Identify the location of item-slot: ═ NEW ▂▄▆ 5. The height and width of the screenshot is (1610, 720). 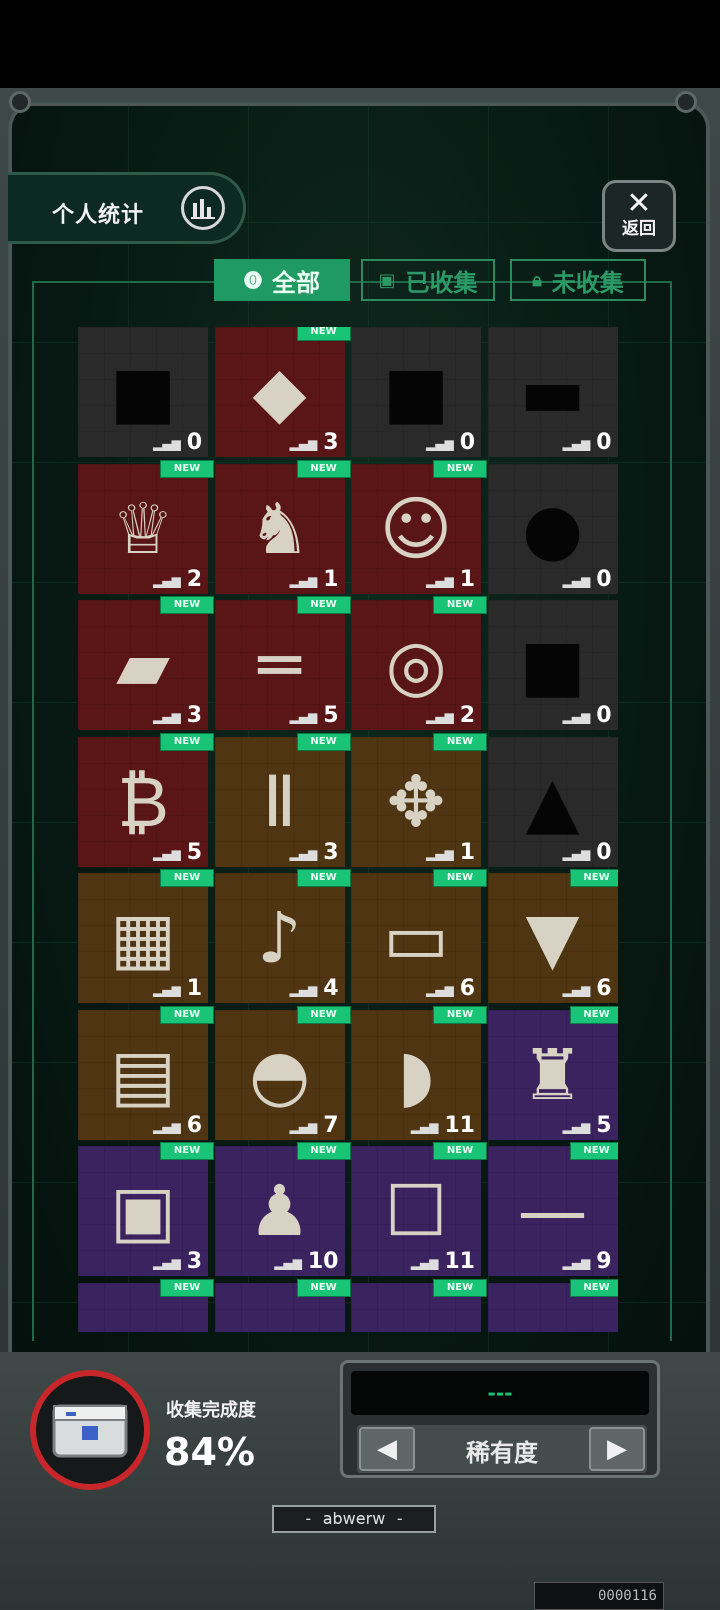
(282, 663).